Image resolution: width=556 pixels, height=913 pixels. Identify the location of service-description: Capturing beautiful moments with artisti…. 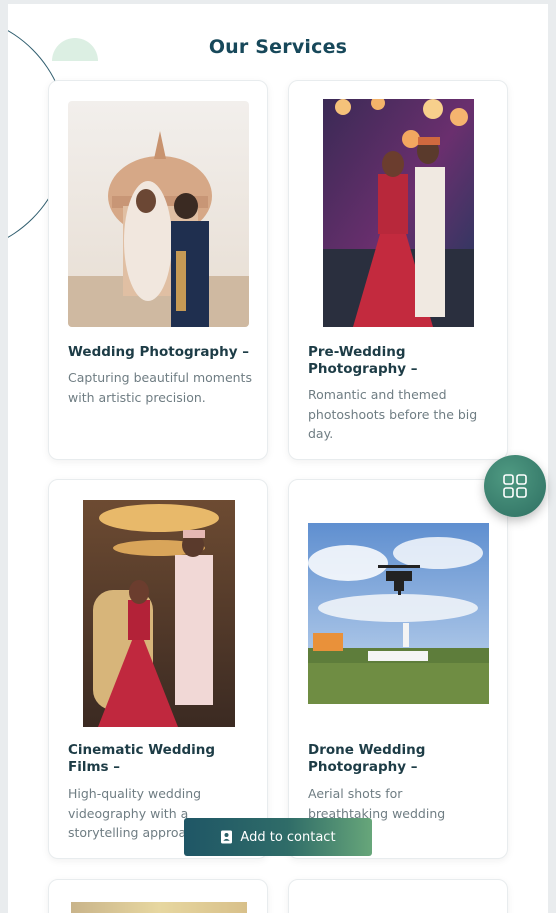
(160, 387).